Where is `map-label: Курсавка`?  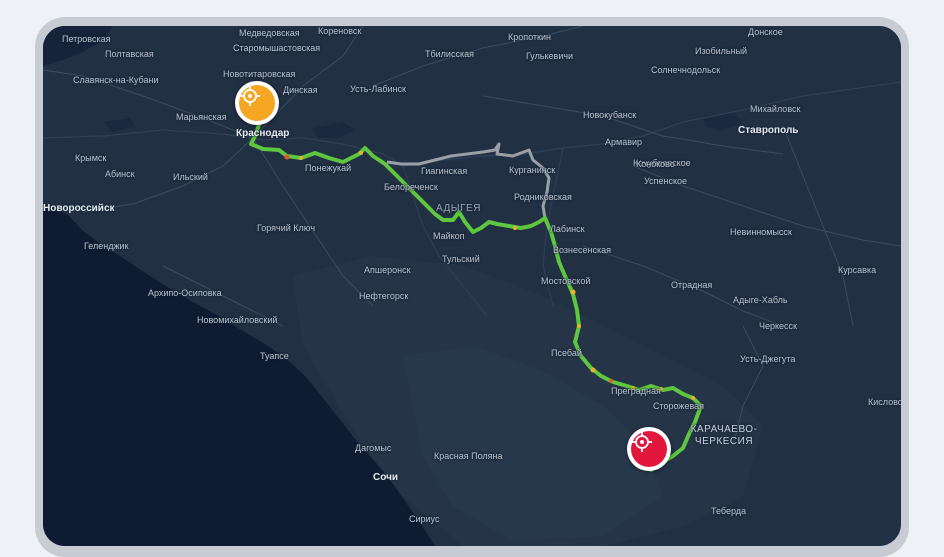 map-label: Курсавка is located at coordinates (857, 270).